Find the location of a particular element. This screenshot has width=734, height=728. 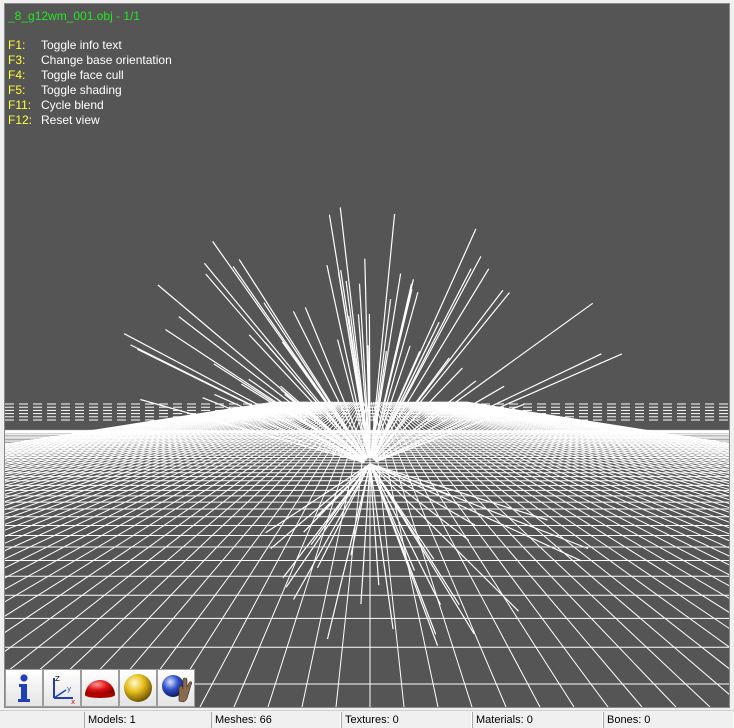

info-button is located at coordinates (24, 688).